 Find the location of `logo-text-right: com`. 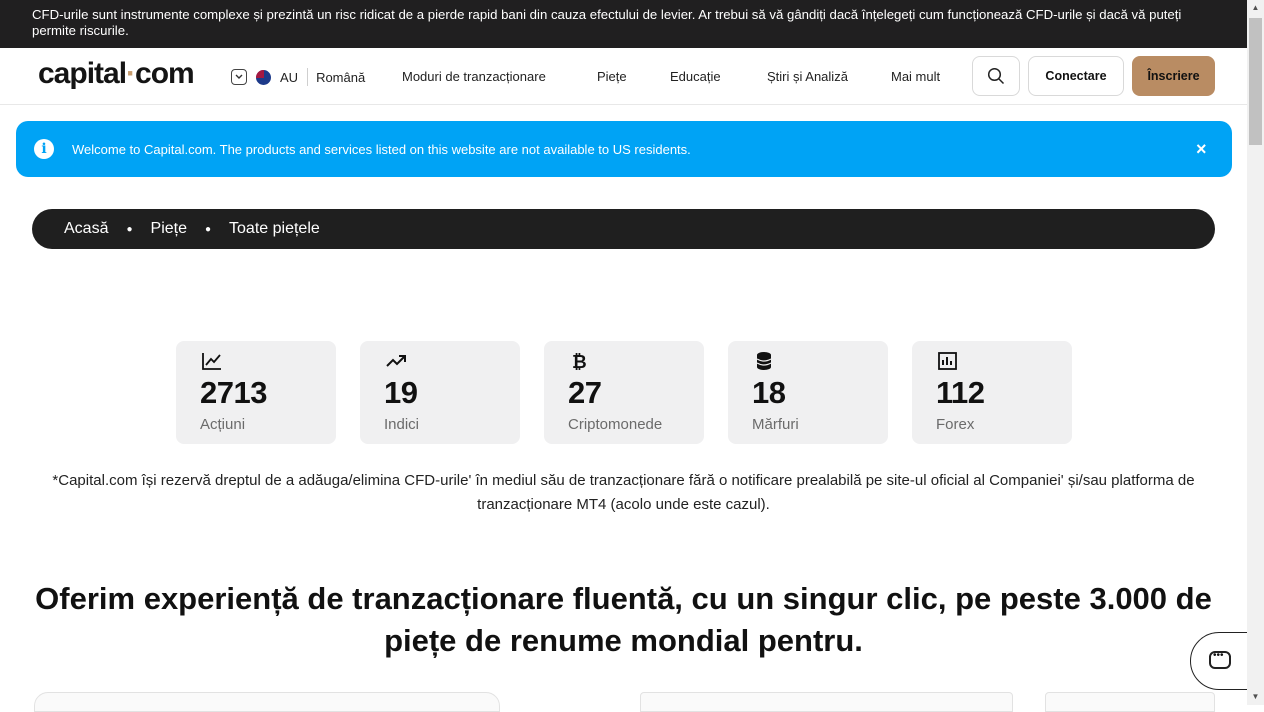

logo-text-right: com is located at coordinates (165, 73).